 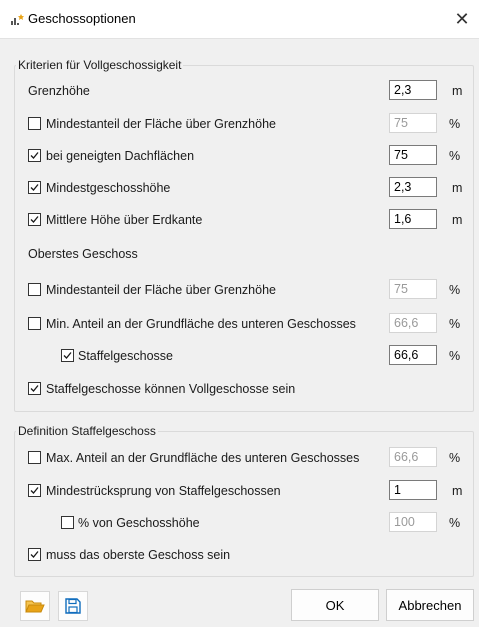 What do you see at coordinates (125, 356) in the screenshot?
I see `staffelgeschosse-label: Staffelgeschosse` at bounding box center [125, 356].